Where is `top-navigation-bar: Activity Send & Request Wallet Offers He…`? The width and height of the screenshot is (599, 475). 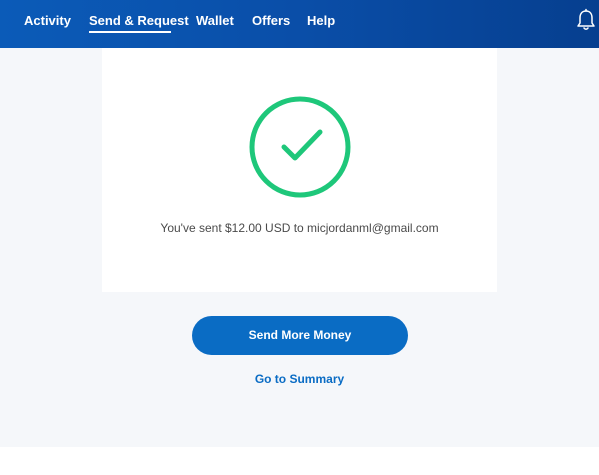 top-navigation-bar: Activity Send & Request Wallet Offers He… is located at coordinates (299, 24).